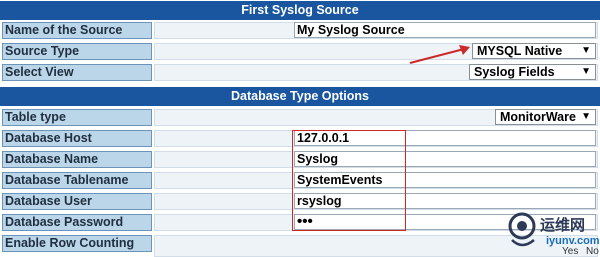 This screenshot has height=257, width=600. Describe the element at coordinates (445, 138) in the screenshot. I see `database-host-input: 127.0.0.1` at that location.